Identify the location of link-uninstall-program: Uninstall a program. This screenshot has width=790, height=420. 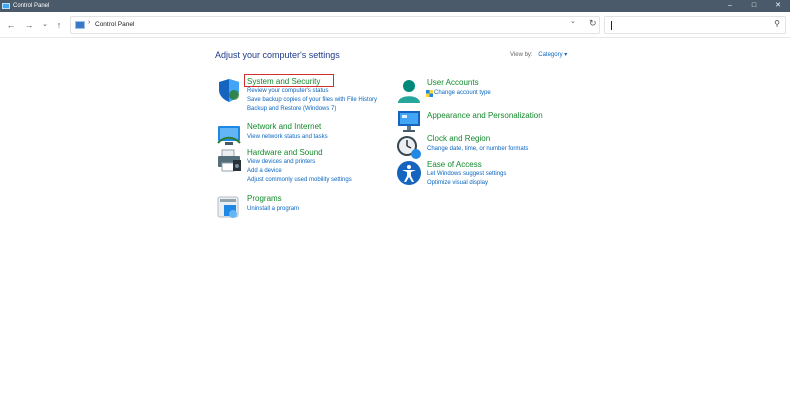
(273, 209).